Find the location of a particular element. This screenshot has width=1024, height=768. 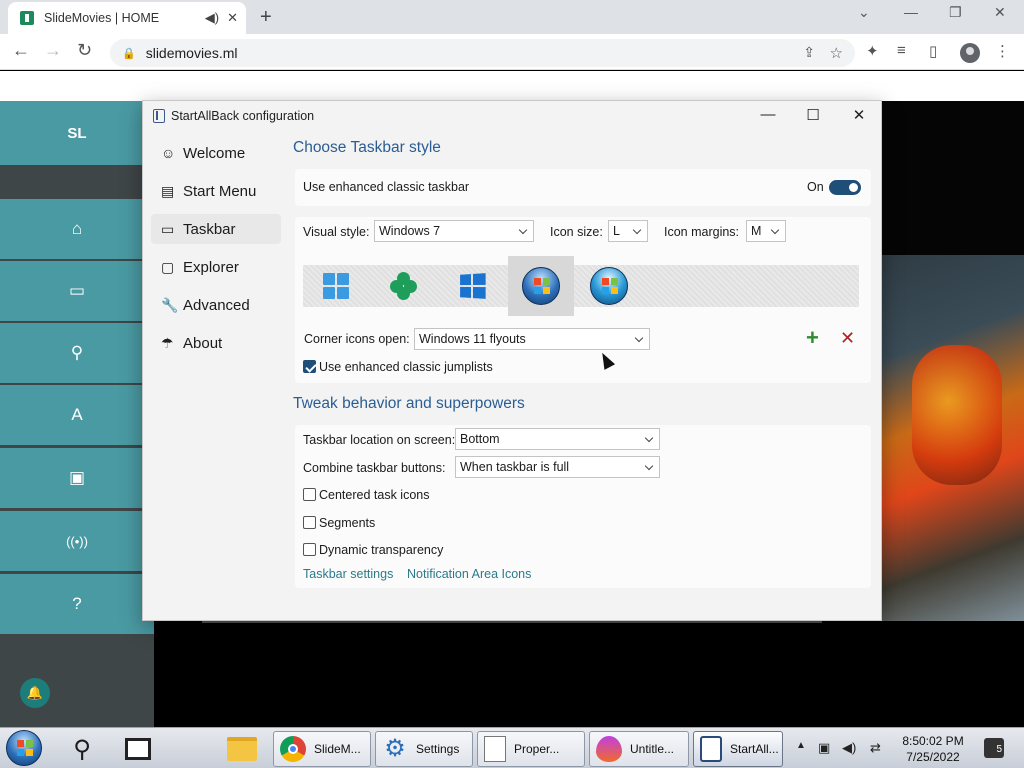

restore-icon: ❐ is located at coordinates (955, 12).